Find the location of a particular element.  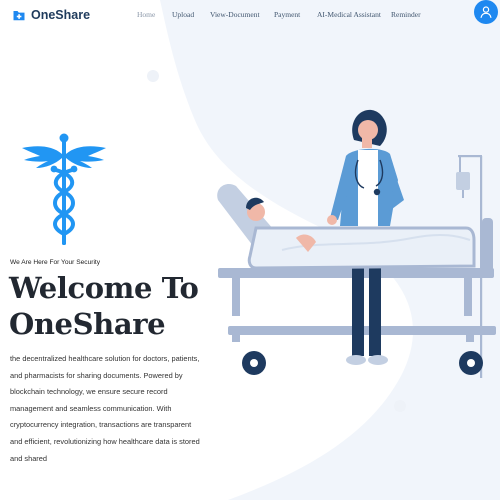

nav-home-link: Home is located at coordinates (146, 14).